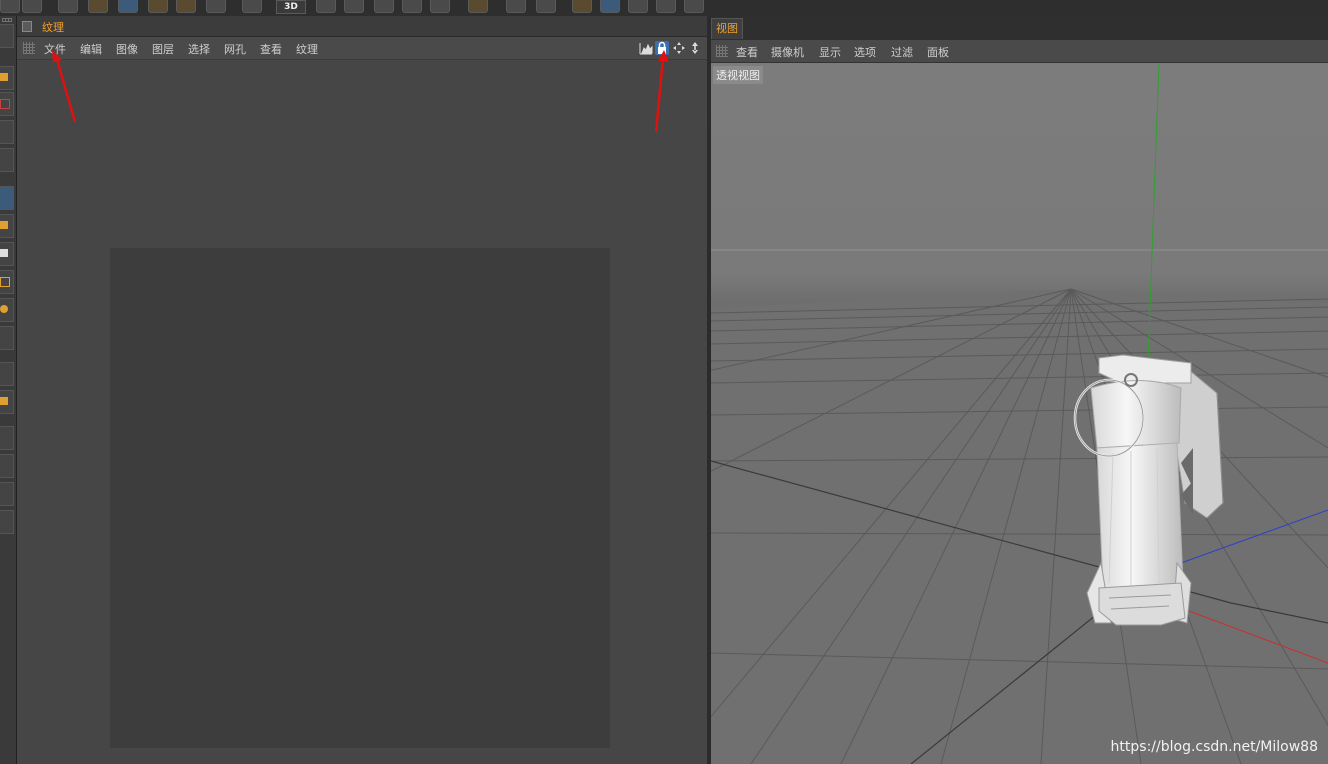  What do you see at coordinates (7, 226) in the screenshot?
I see `stamp-tool-icon` at bounding box center [7, 226].